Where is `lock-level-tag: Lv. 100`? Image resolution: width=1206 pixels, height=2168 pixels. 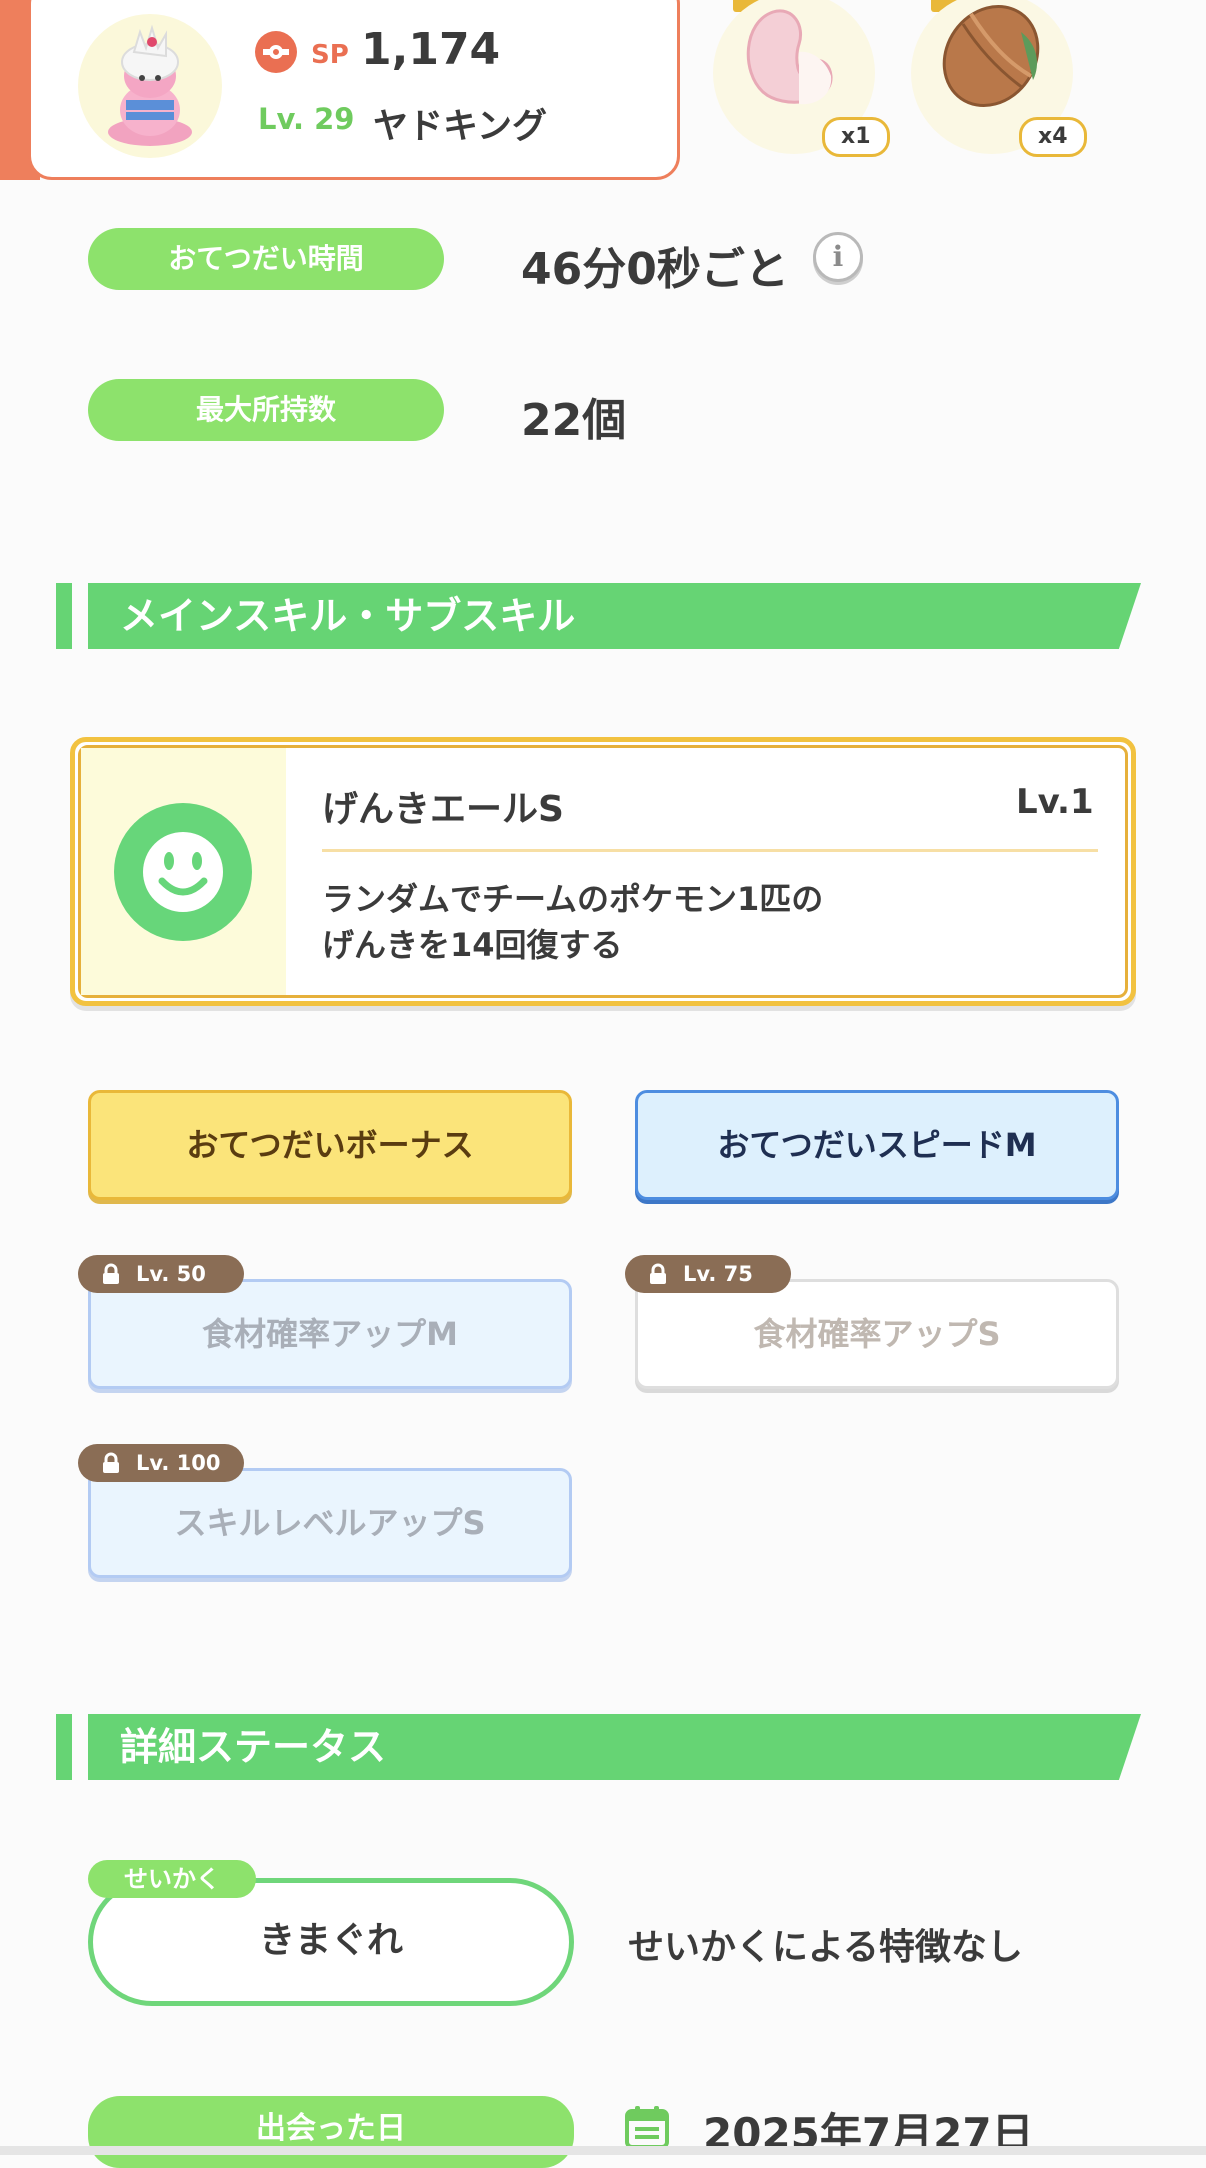
lock-level-tag: Lv. 100 is located at coordinates (161, 1463).